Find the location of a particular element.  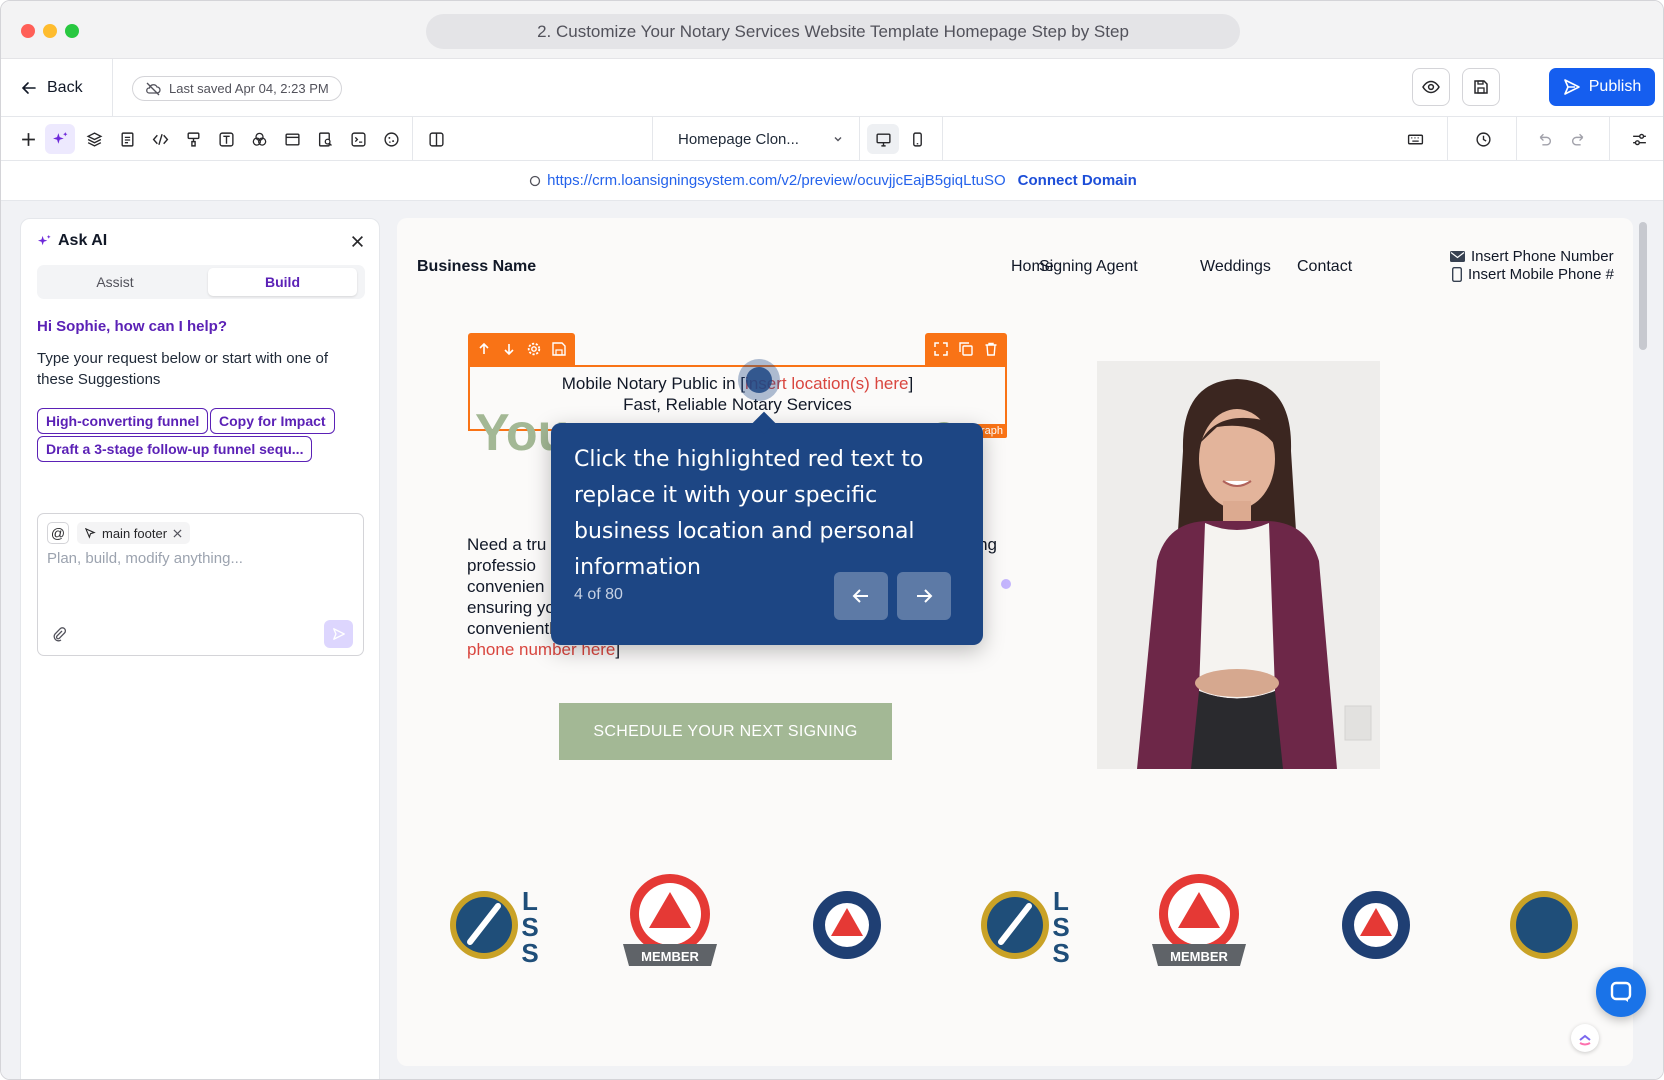

save-button is located at coordinates (1481, 87).